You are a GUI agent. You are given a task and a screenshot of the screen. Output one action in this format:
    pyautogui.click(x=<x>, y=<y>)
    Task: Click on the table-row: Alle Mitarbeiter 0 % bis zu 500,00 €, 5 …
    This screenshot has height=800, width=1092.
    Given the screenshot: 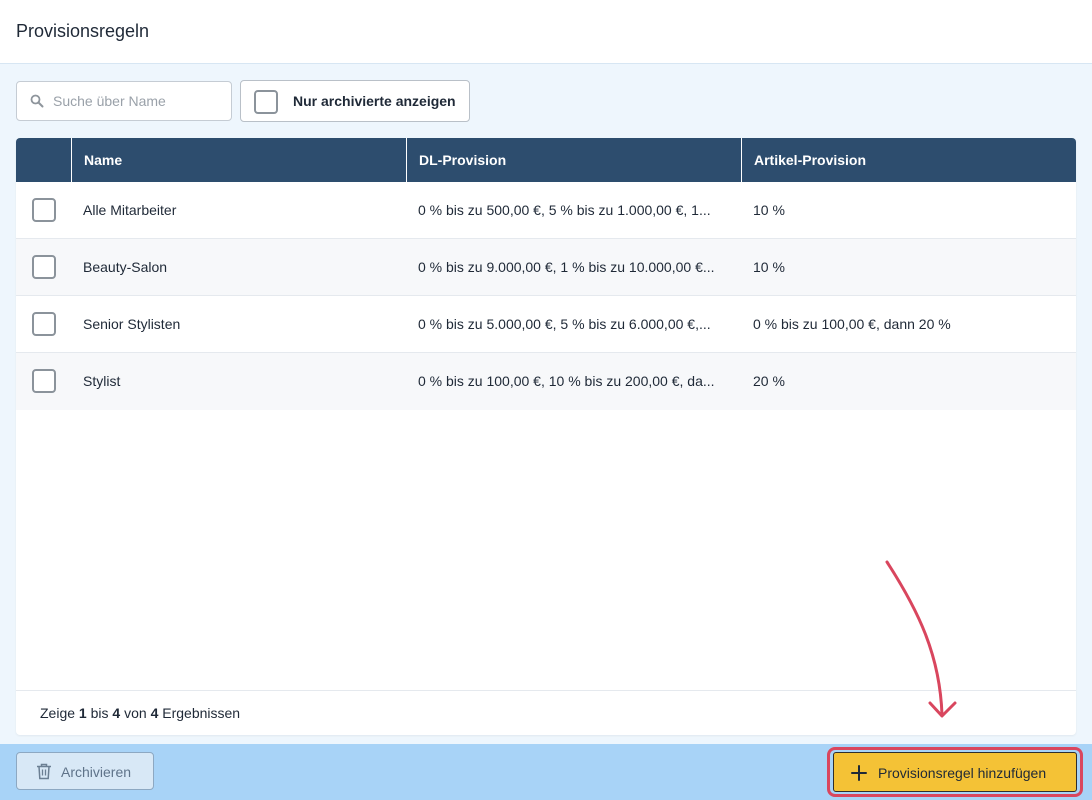 What is the action you would take?
    pyautogui.click(x=546, y=210)
    